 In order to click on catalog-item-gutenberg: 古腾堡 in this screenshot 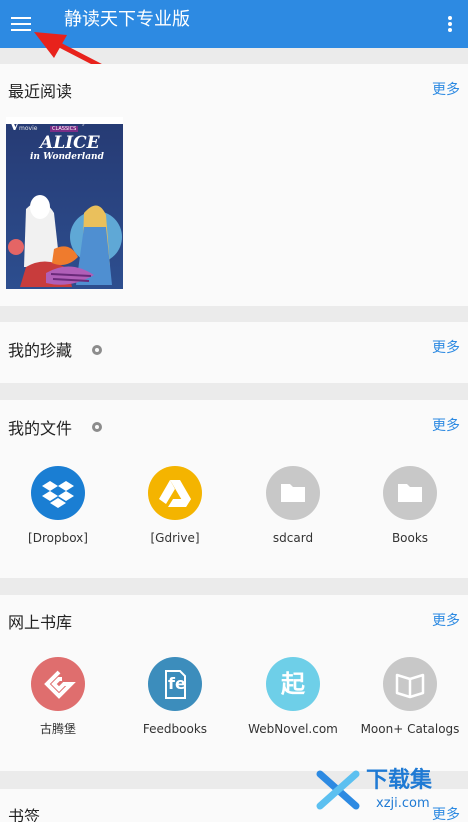, I will do `click(58, 697)`.